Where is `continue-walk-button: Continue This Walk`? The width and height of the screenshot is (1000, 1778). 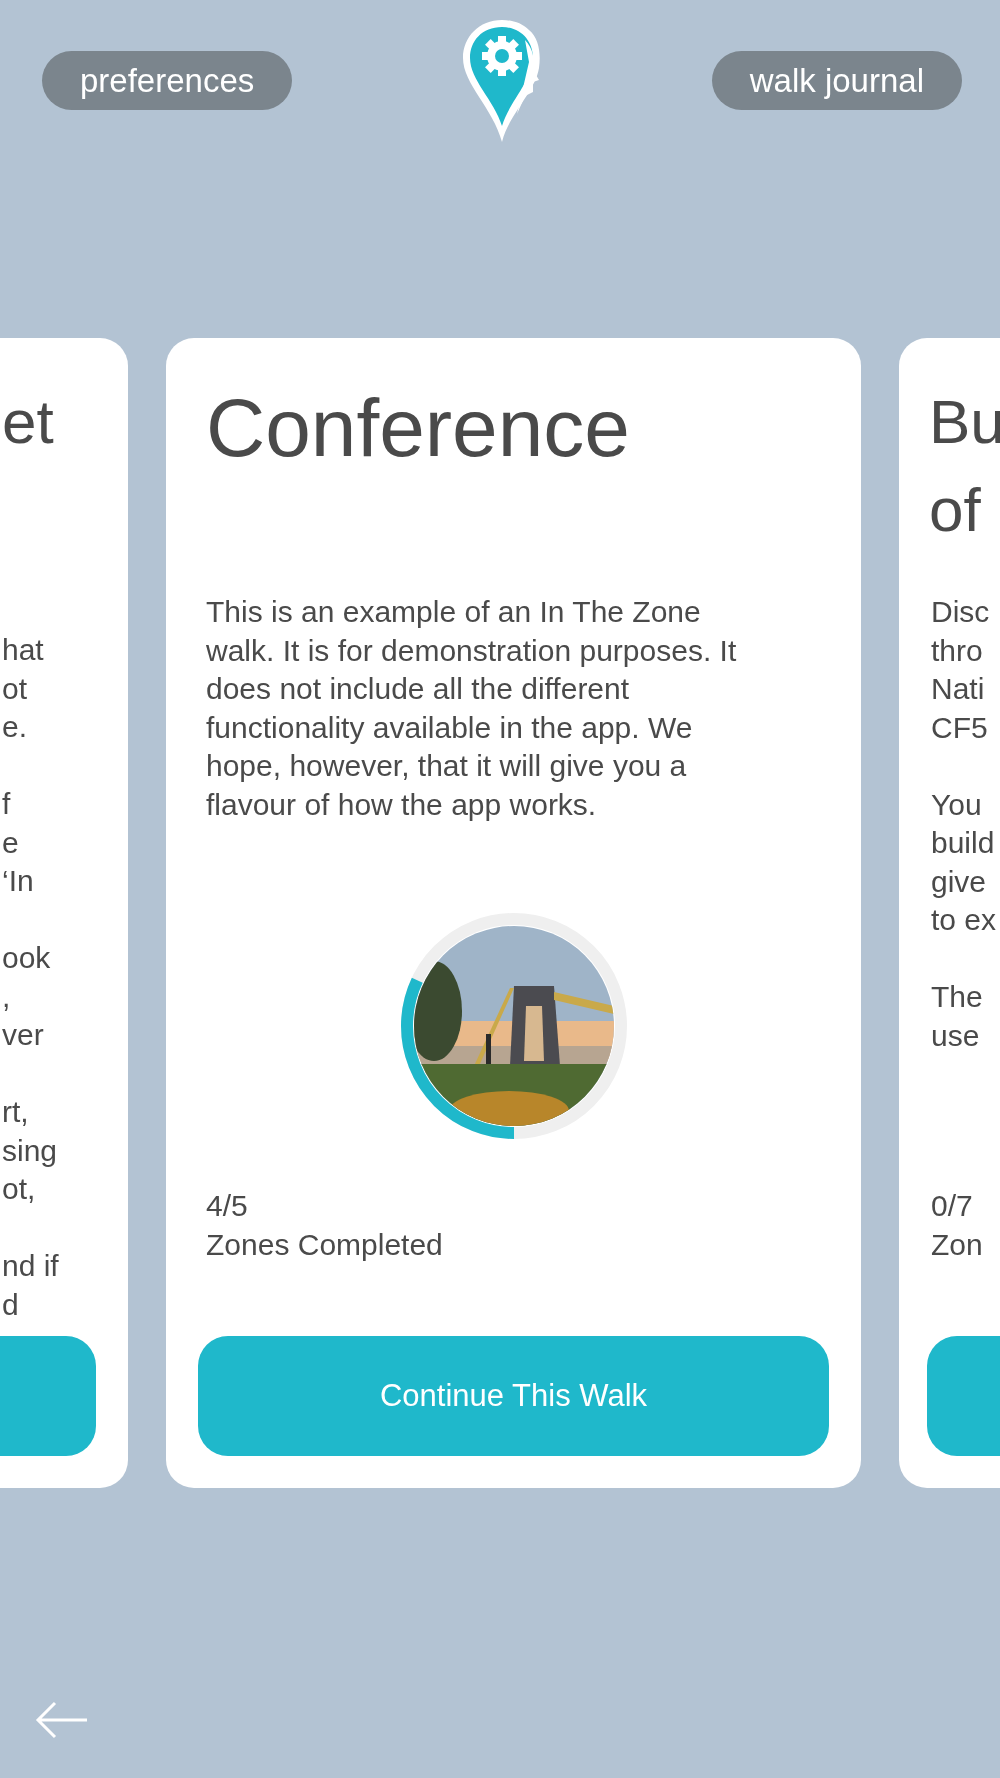
continue-walk-button: Continue This Walk is located at coordinates (513, 1396).